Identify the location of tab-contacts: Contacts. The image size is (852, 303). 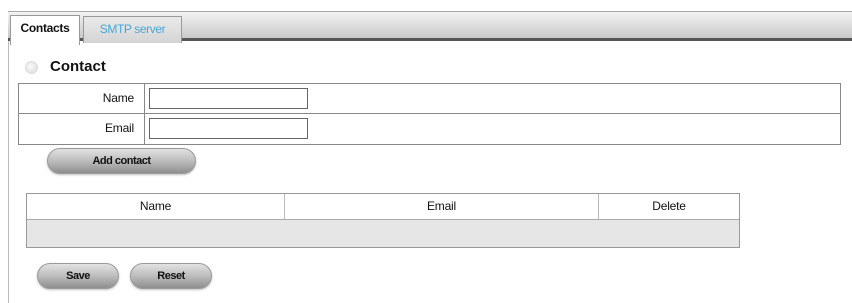
(45, 30).